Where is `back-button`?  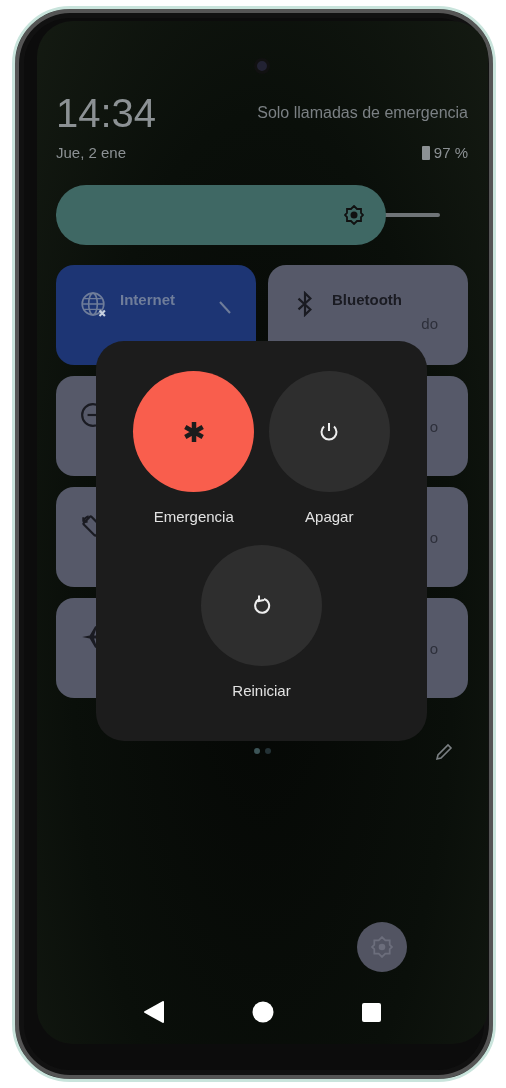
back-button is located at coordinates (154, 1012).